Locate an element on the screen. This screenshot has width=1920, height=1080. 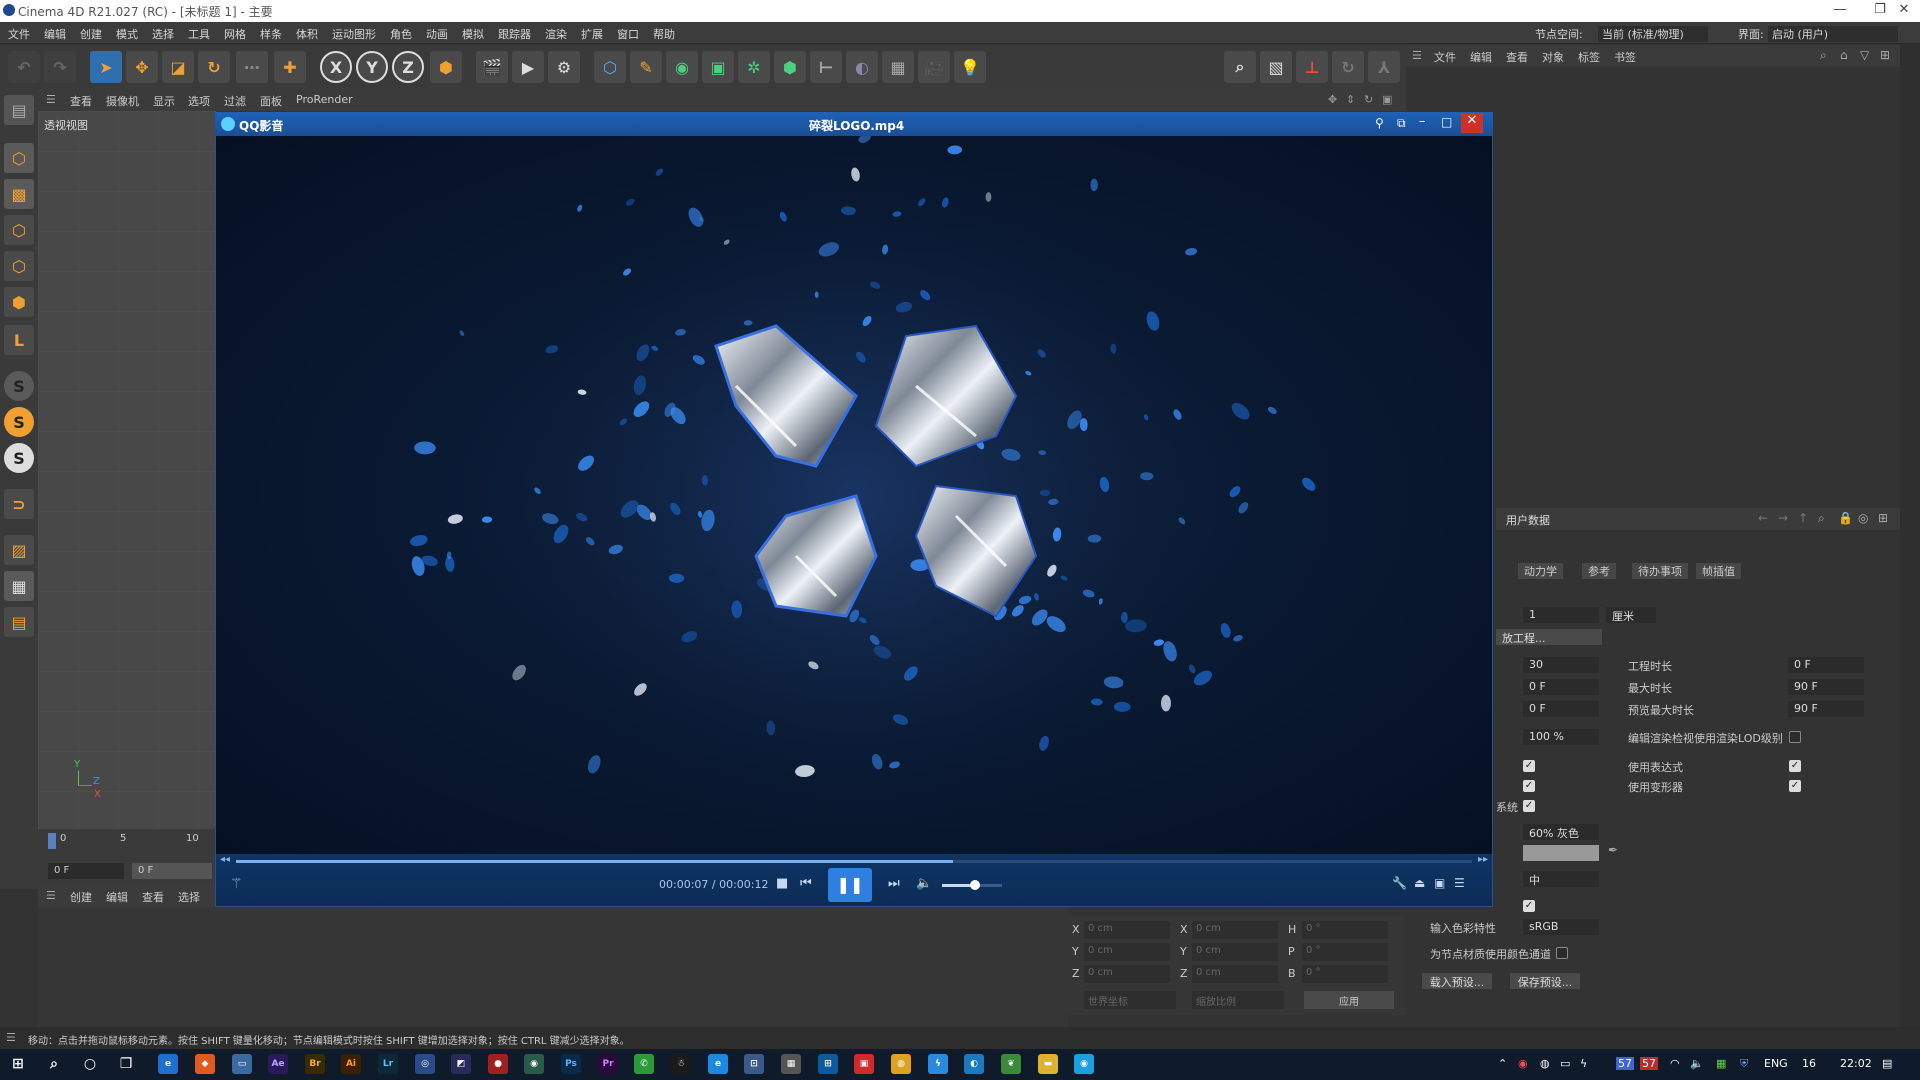
playlist-icon: ☰ is located at coordinates (1459, 883).